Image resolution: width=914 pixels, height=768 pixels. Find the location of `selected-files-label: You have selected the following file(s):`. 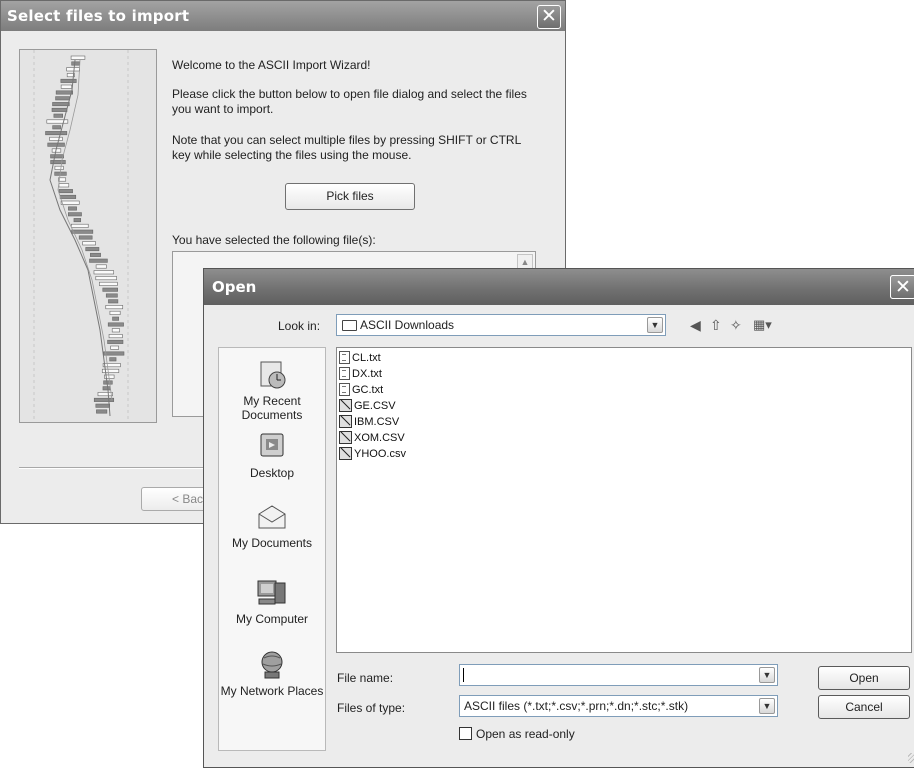

selected-files-label: You have selected the following file(s): is located at coordinates (274, 240).